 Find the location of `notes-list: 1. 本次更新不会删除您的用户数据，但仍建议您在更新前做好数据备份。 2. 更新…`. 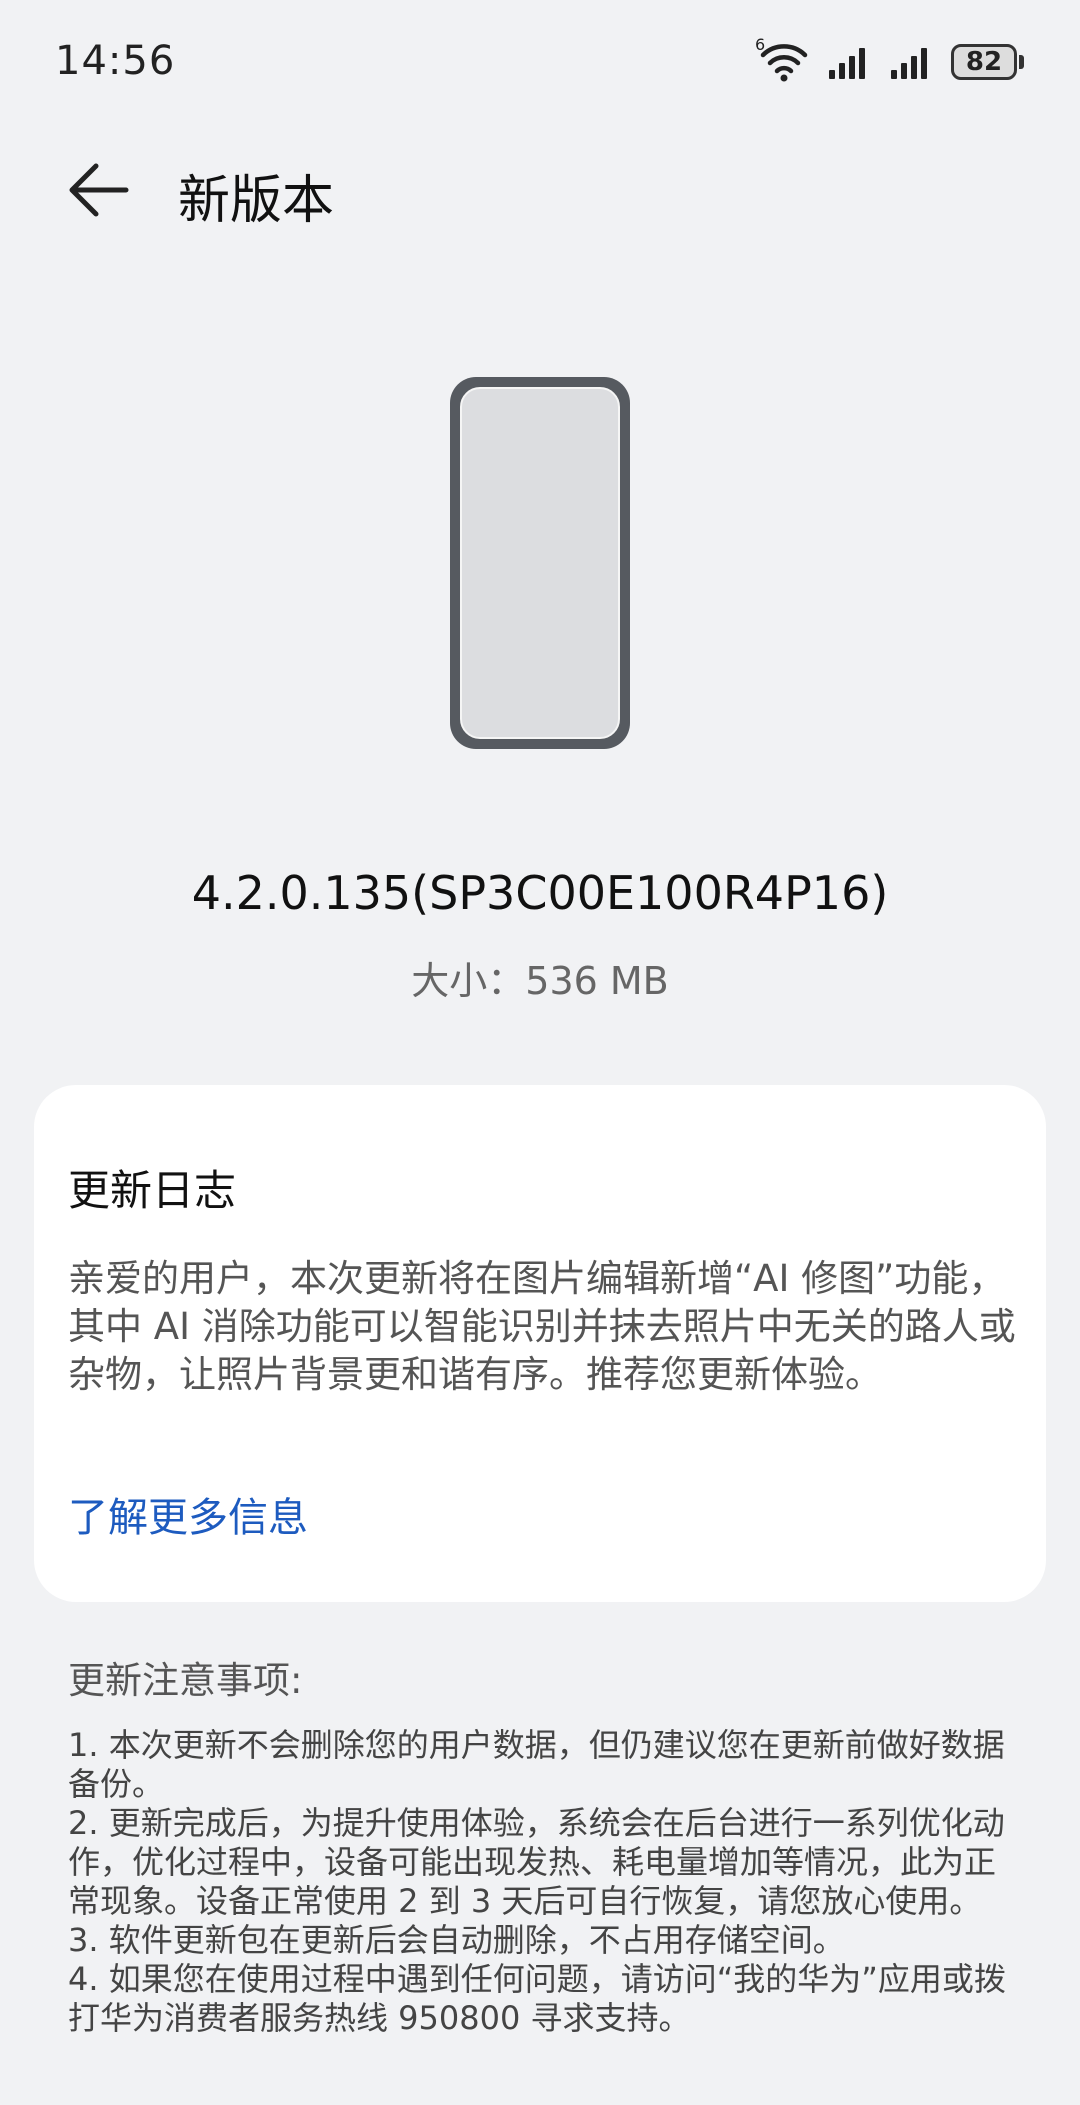

notes-list: 1. 本次更新不会删除您的用户数据，但仍建议您在更新前做好数据备份。 2. 更新… is located at coordinates (543, 1882).